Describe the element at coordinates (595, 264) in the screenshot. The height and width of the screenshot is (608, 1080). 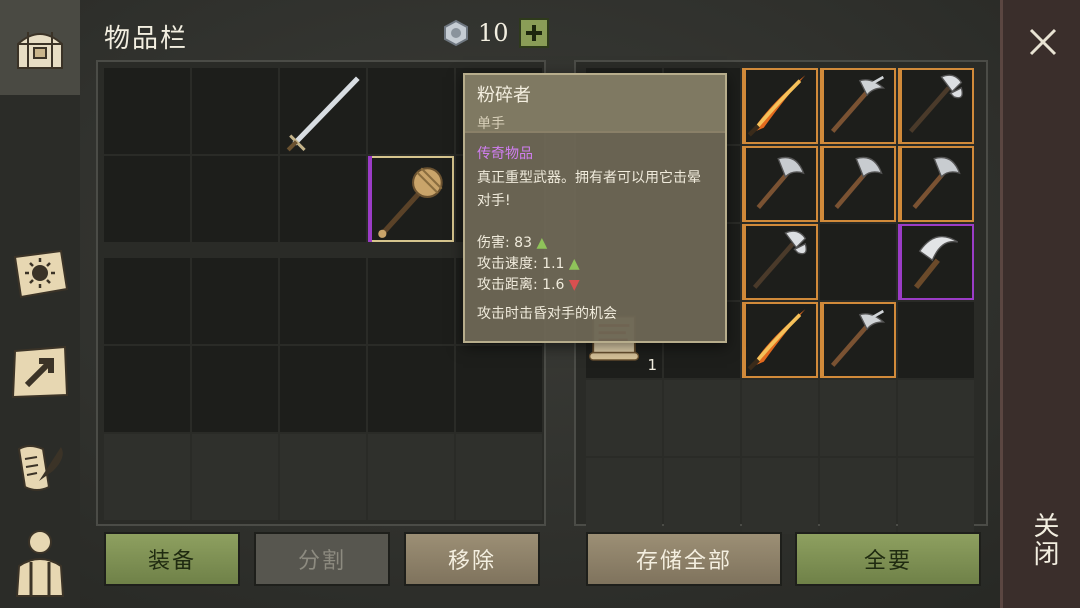
I see `item-stats: 伤害: 83 ▲ 攻击速度: 1.1 ▲ 攻击距离: 1.6 ▼` at that location.